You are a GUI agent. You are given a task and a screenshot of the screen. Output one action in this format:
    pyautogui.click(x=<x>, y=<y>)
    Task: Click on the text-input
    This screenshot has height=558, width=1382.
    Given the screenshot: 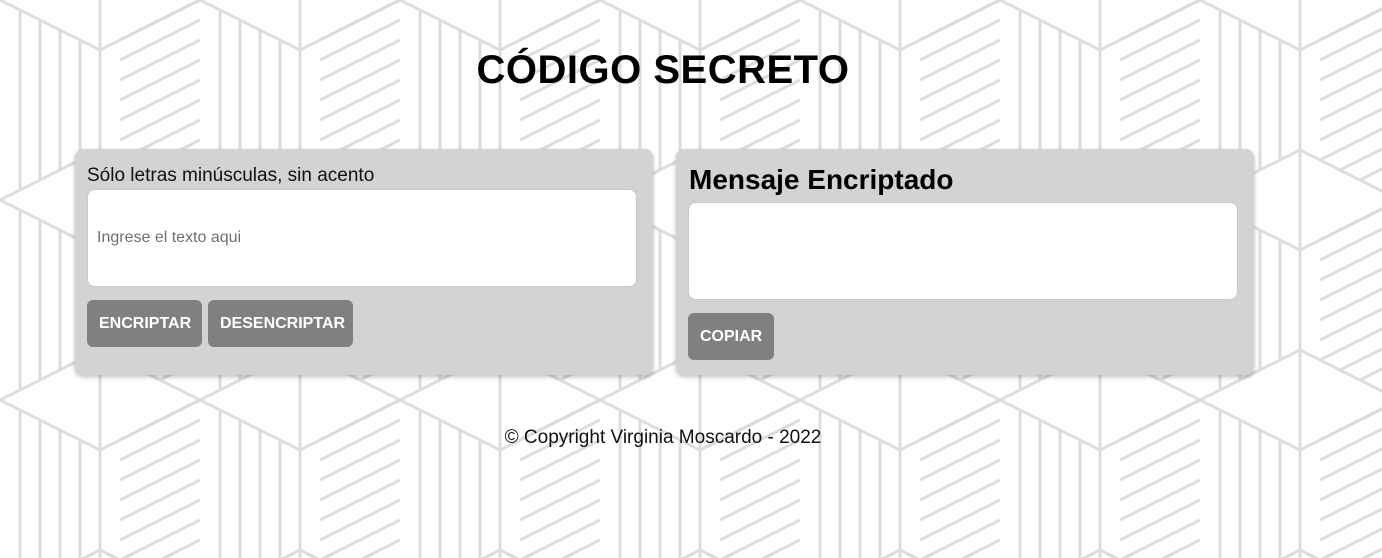 What is the action you would take?
    pyautogui.click(x=362, y=238)
    